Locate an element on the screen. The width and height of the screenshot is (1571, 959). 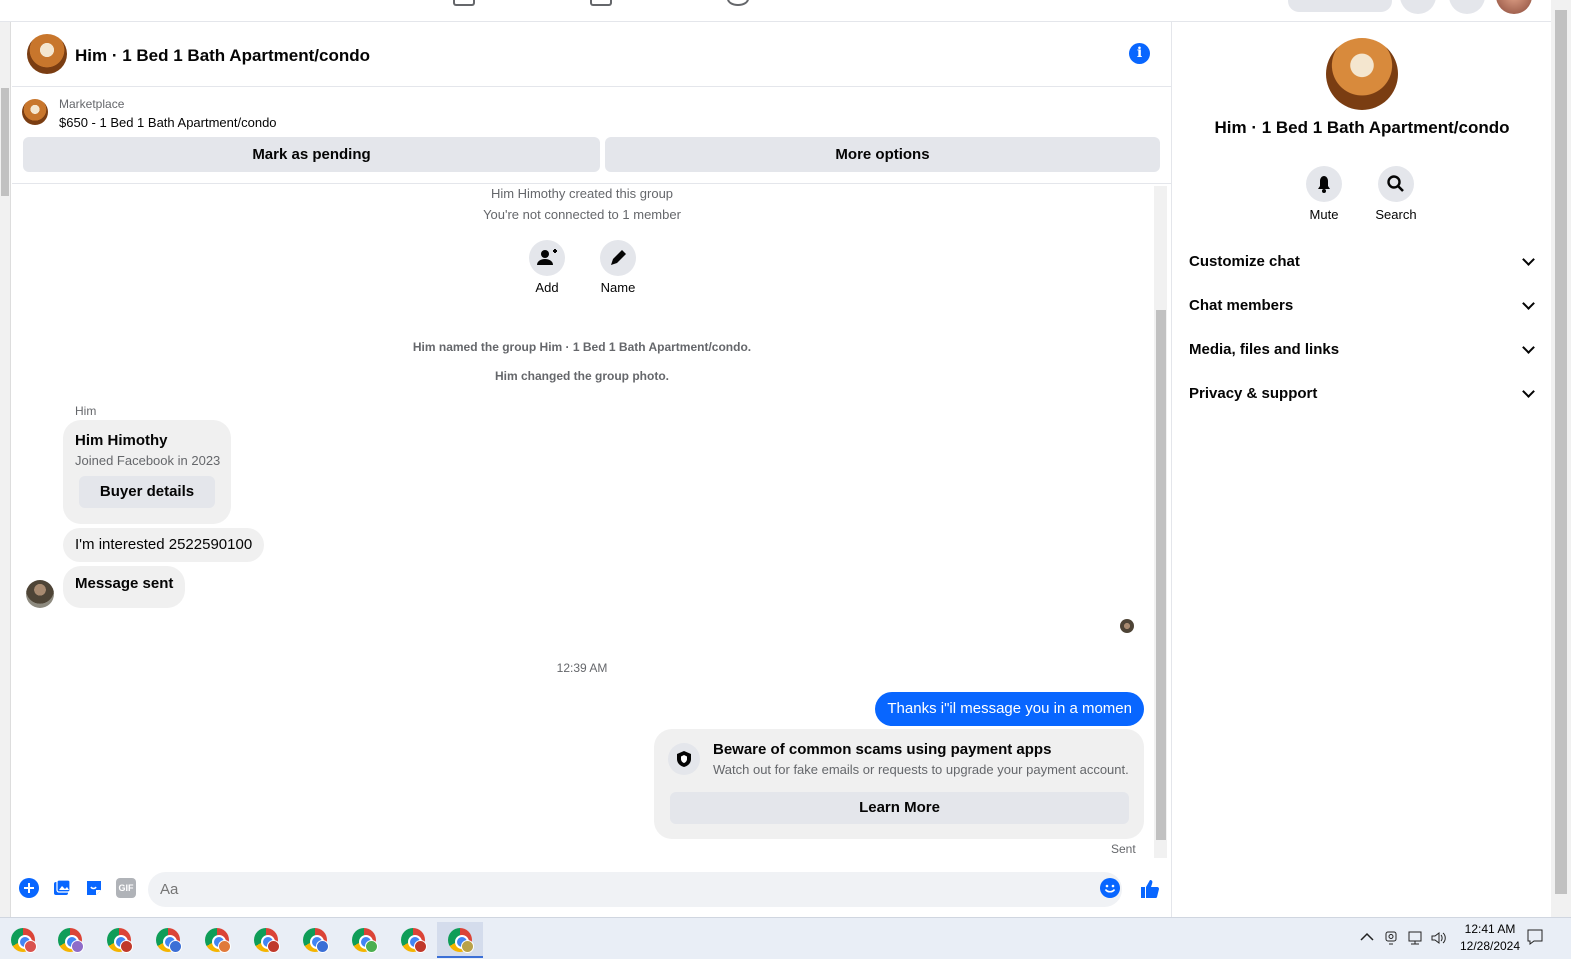
more-options-button: More options is located at coordinates (882, 154).